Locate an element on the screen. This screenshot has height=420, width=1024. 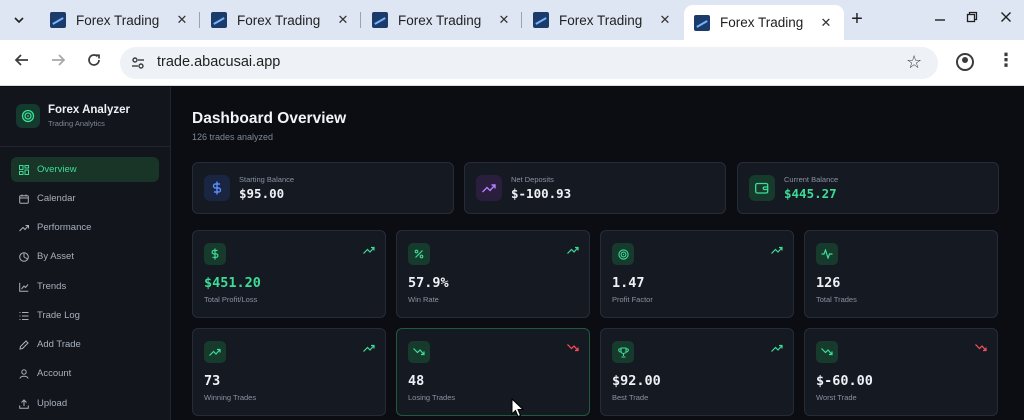
sidebar-item-label: Overview is located at coordinates (57, 169).